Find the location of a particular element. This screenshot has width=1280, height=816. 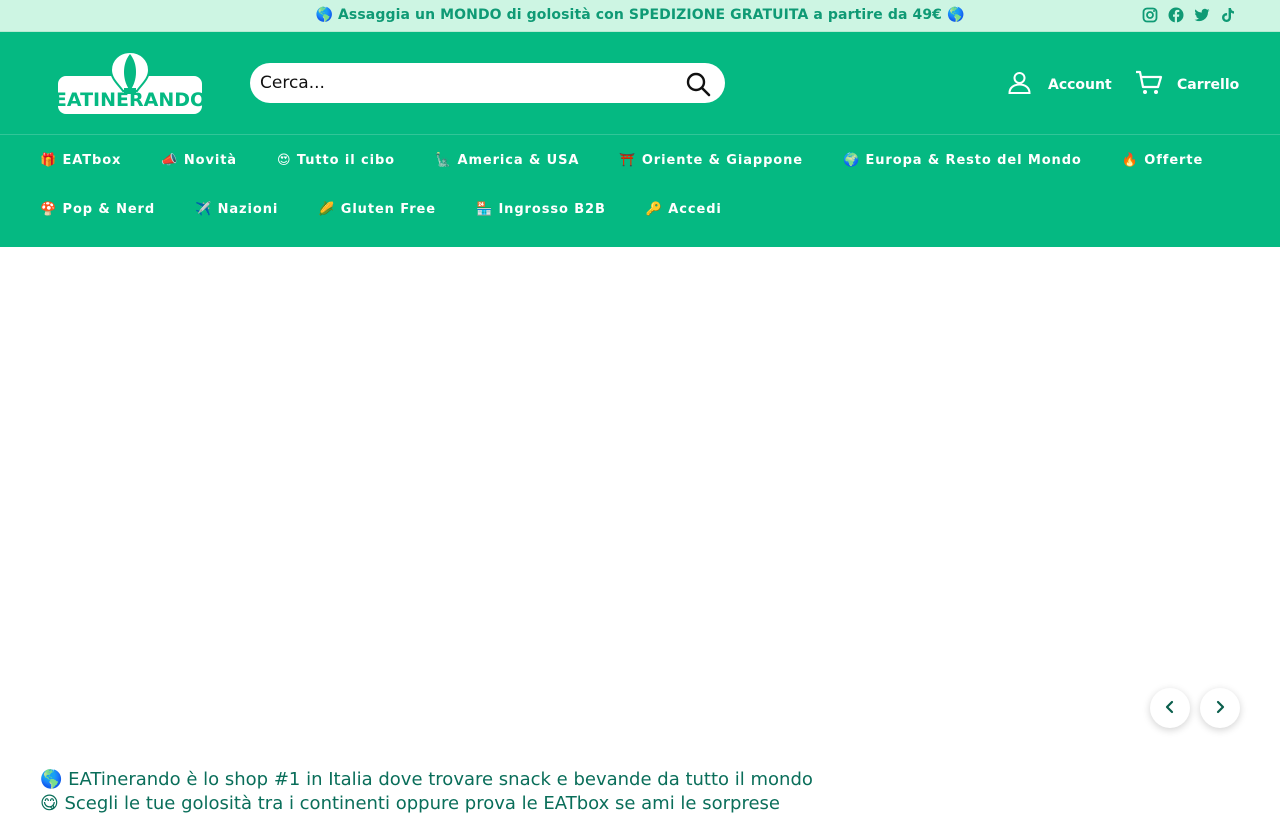

search-input is located at coordinates (465, 83).